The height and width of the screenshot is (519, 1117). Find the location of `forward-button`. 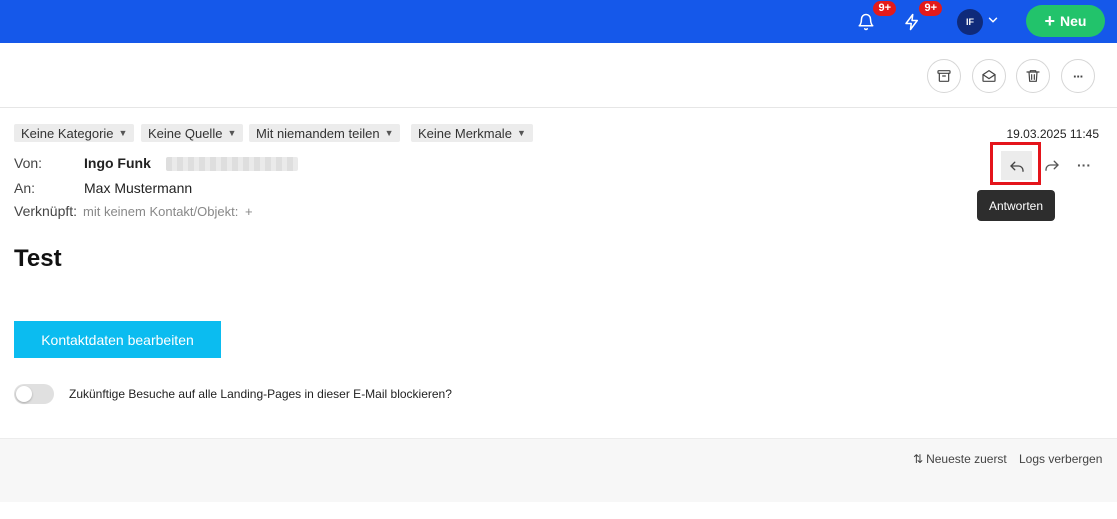

forward-button is located at coordinates (1052, 165).